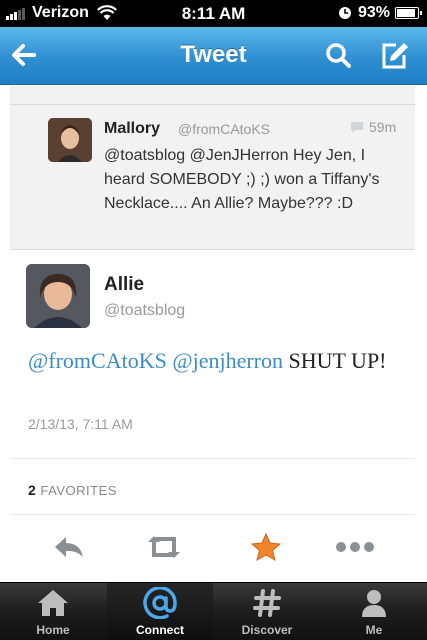  I want to click on author-name: Allie, so click(124, 285).